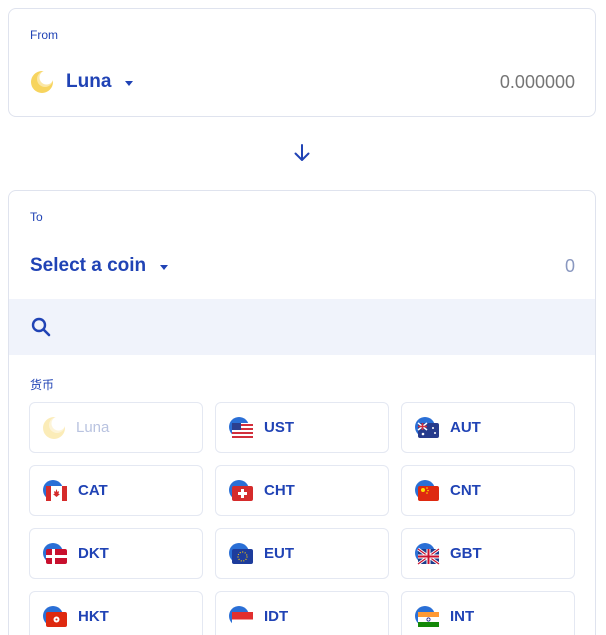 This screenshot has width=606, height=635. What do you see at coordinates (488, 613) in the screenshot?
I see `coin-tile-int: INT` at bounding box center [488, 613].